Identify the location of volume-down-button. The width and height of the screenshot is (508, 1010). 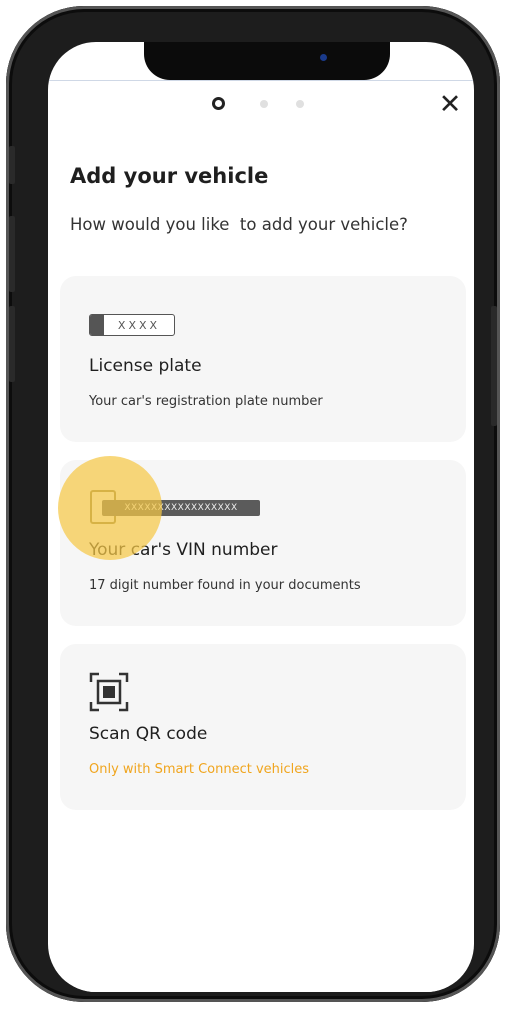
(12, 344).